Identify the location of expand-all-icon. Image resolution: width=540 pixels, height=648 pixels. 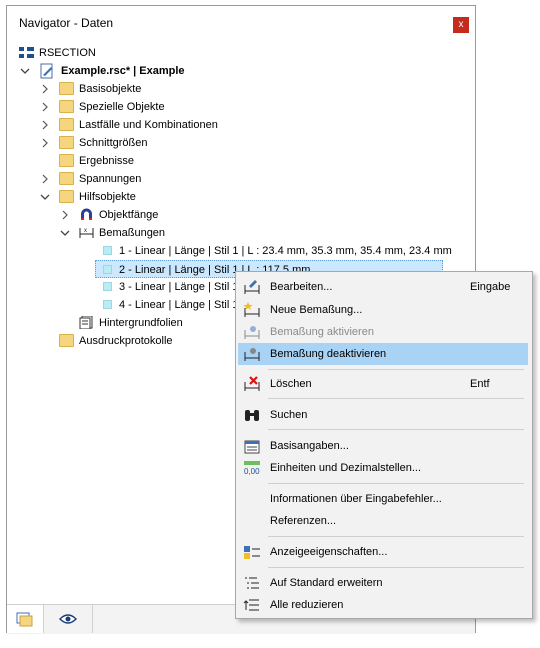
(252, 583).